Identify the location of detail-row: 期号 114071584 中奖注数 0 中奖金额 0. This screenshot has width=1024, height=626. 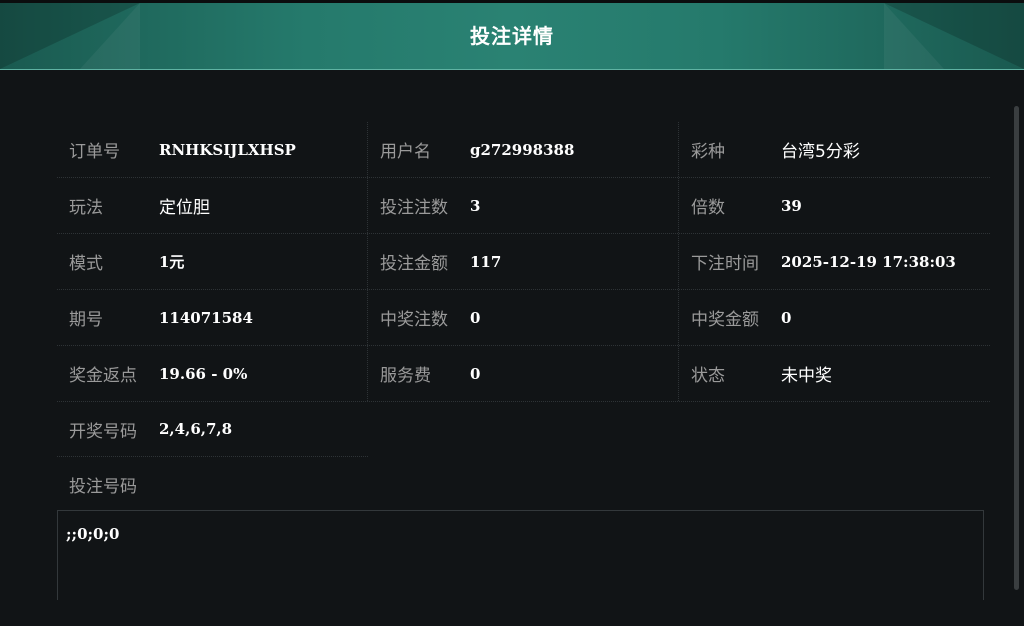
(523, 318).